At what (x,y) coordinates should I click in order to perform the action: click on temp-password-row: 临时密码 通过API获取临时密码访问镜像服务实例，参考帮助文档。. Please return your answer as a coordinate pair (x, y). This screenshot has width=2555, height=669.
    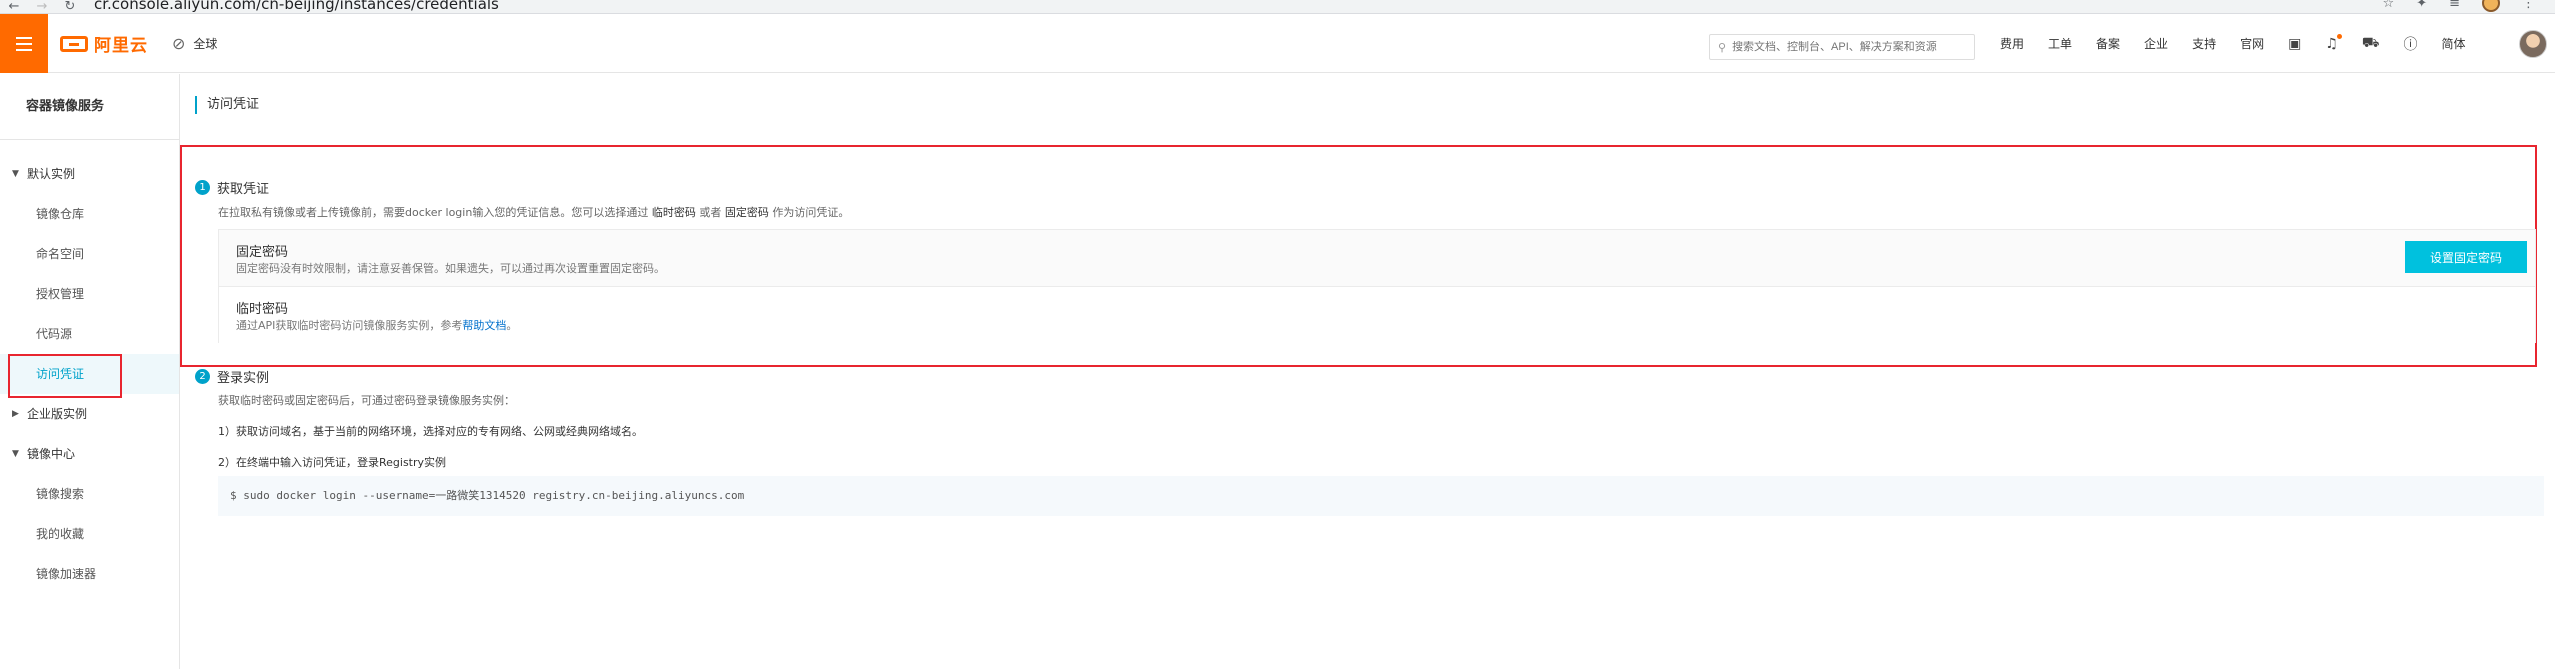
    Looking at the image, I should click on (1377, 315).